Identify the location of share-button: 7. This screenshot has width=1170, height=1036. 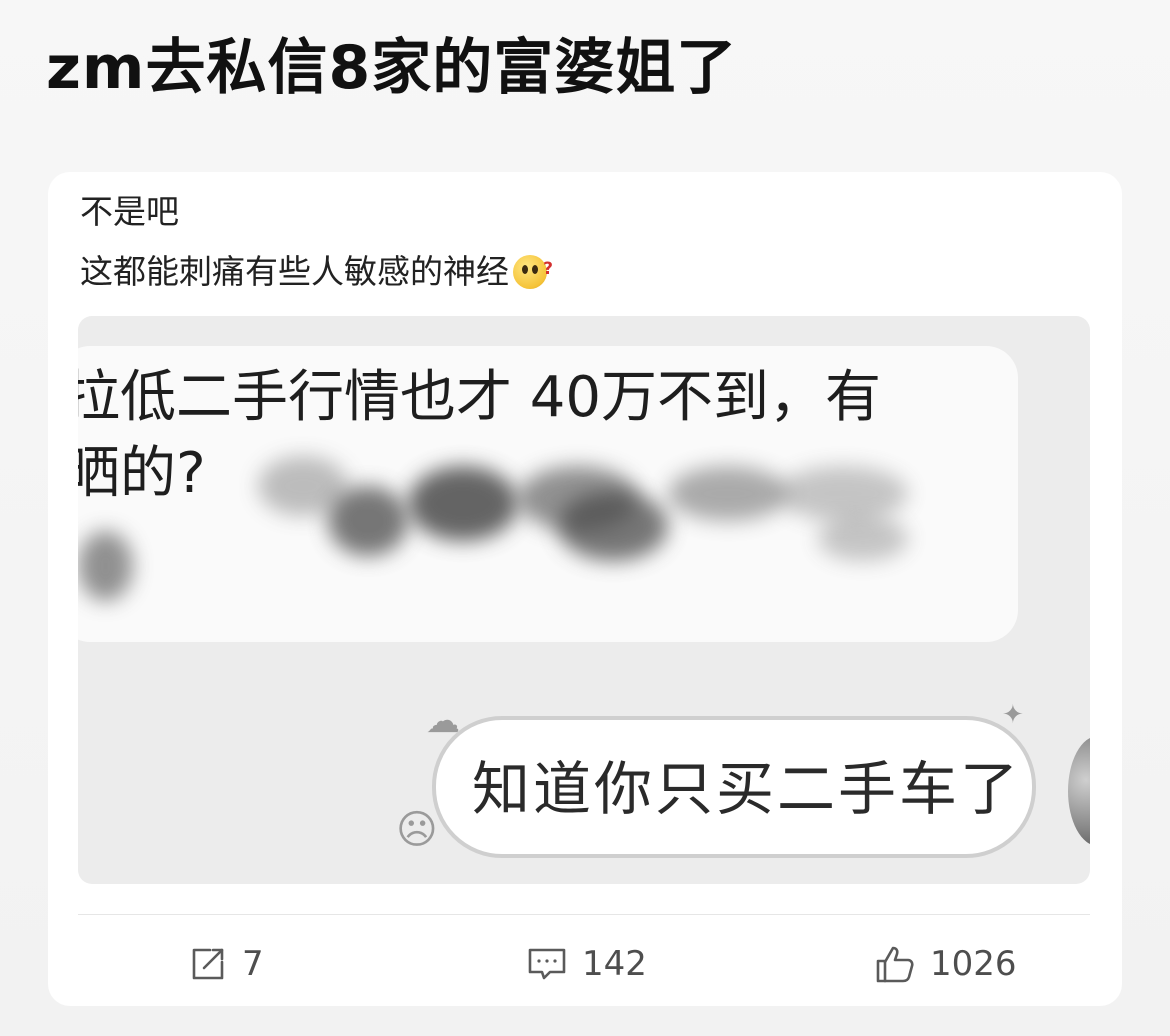
(226, 964).